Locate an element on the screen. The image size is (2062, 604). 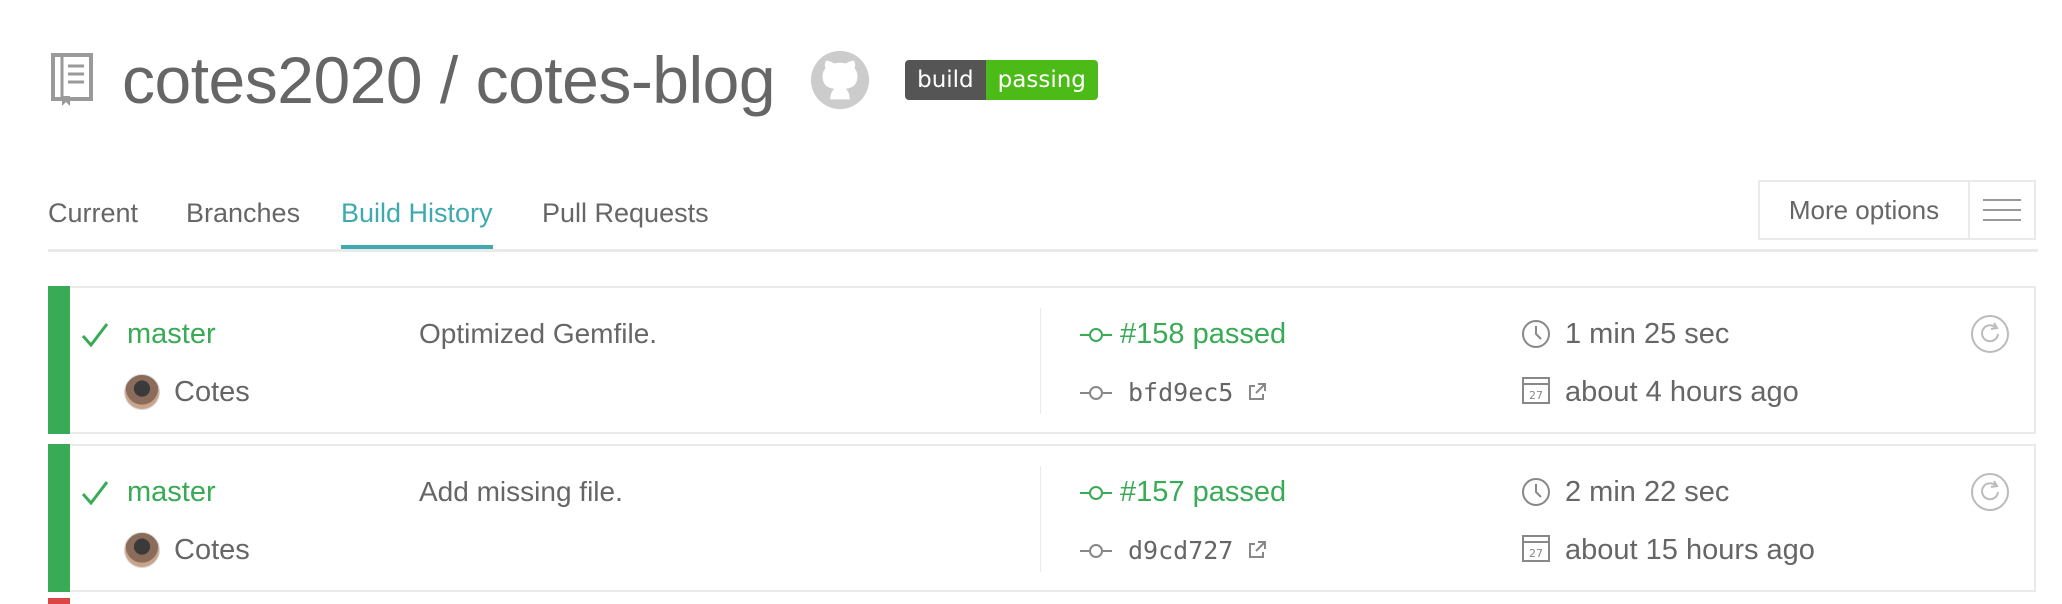
more-options-button: More options is located at coordinates (1897, 210).